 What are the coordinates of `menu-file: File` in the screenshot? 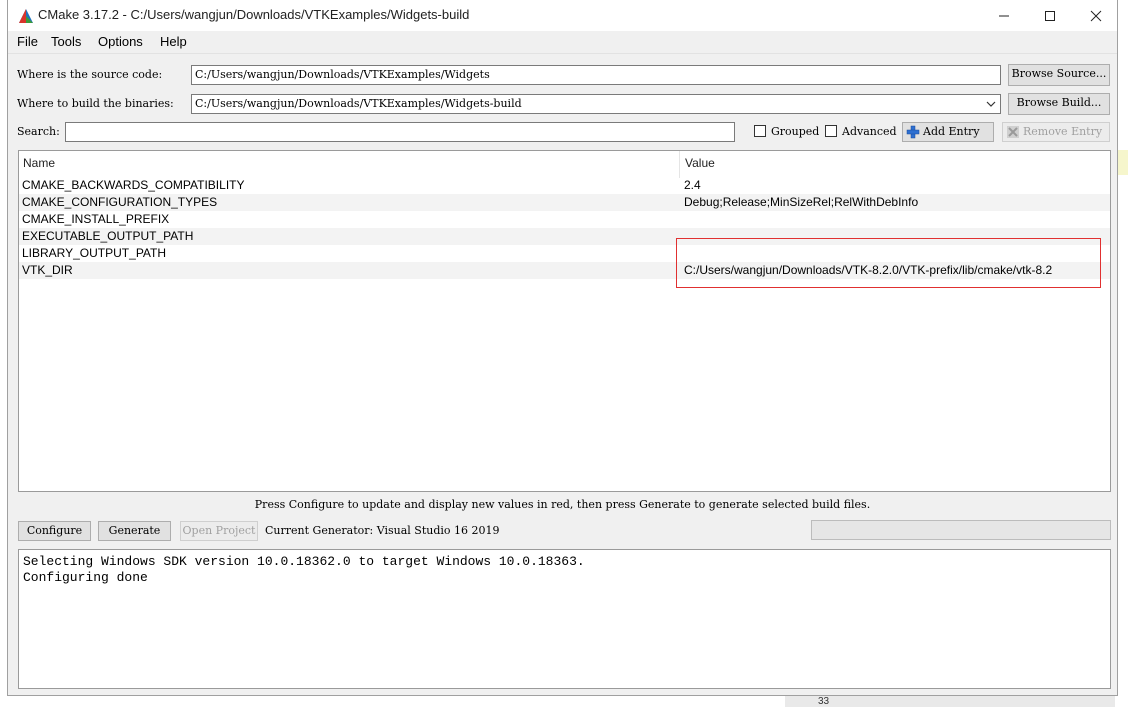 It's located at (27, 41).